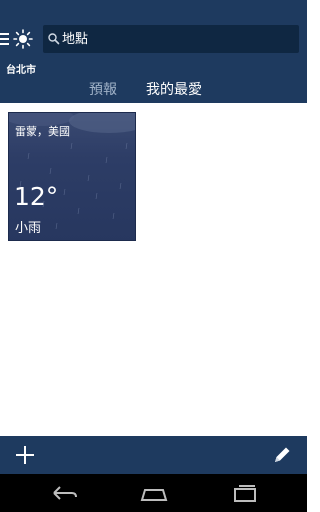 Image resolution: width=320 pixels, height=512 pixels. Describe the element at coordinates (4, 39) in the screenshot. I see `menu-icon` at that location.